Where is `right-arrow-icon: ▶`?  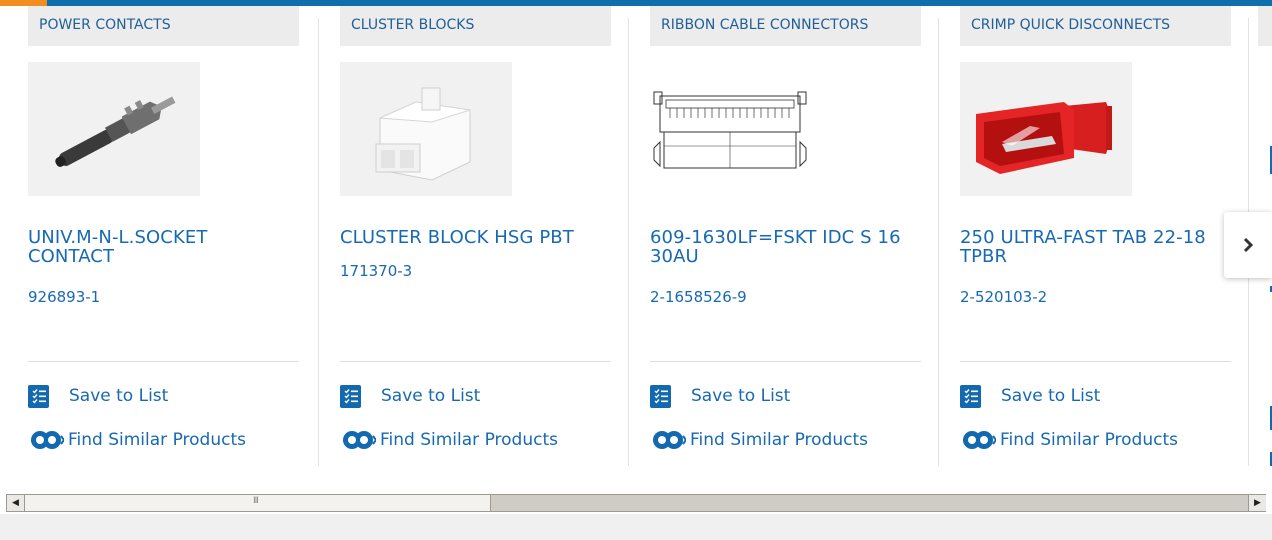 right-arrow-icon: ▶ is located at coordinates (1257, 503).